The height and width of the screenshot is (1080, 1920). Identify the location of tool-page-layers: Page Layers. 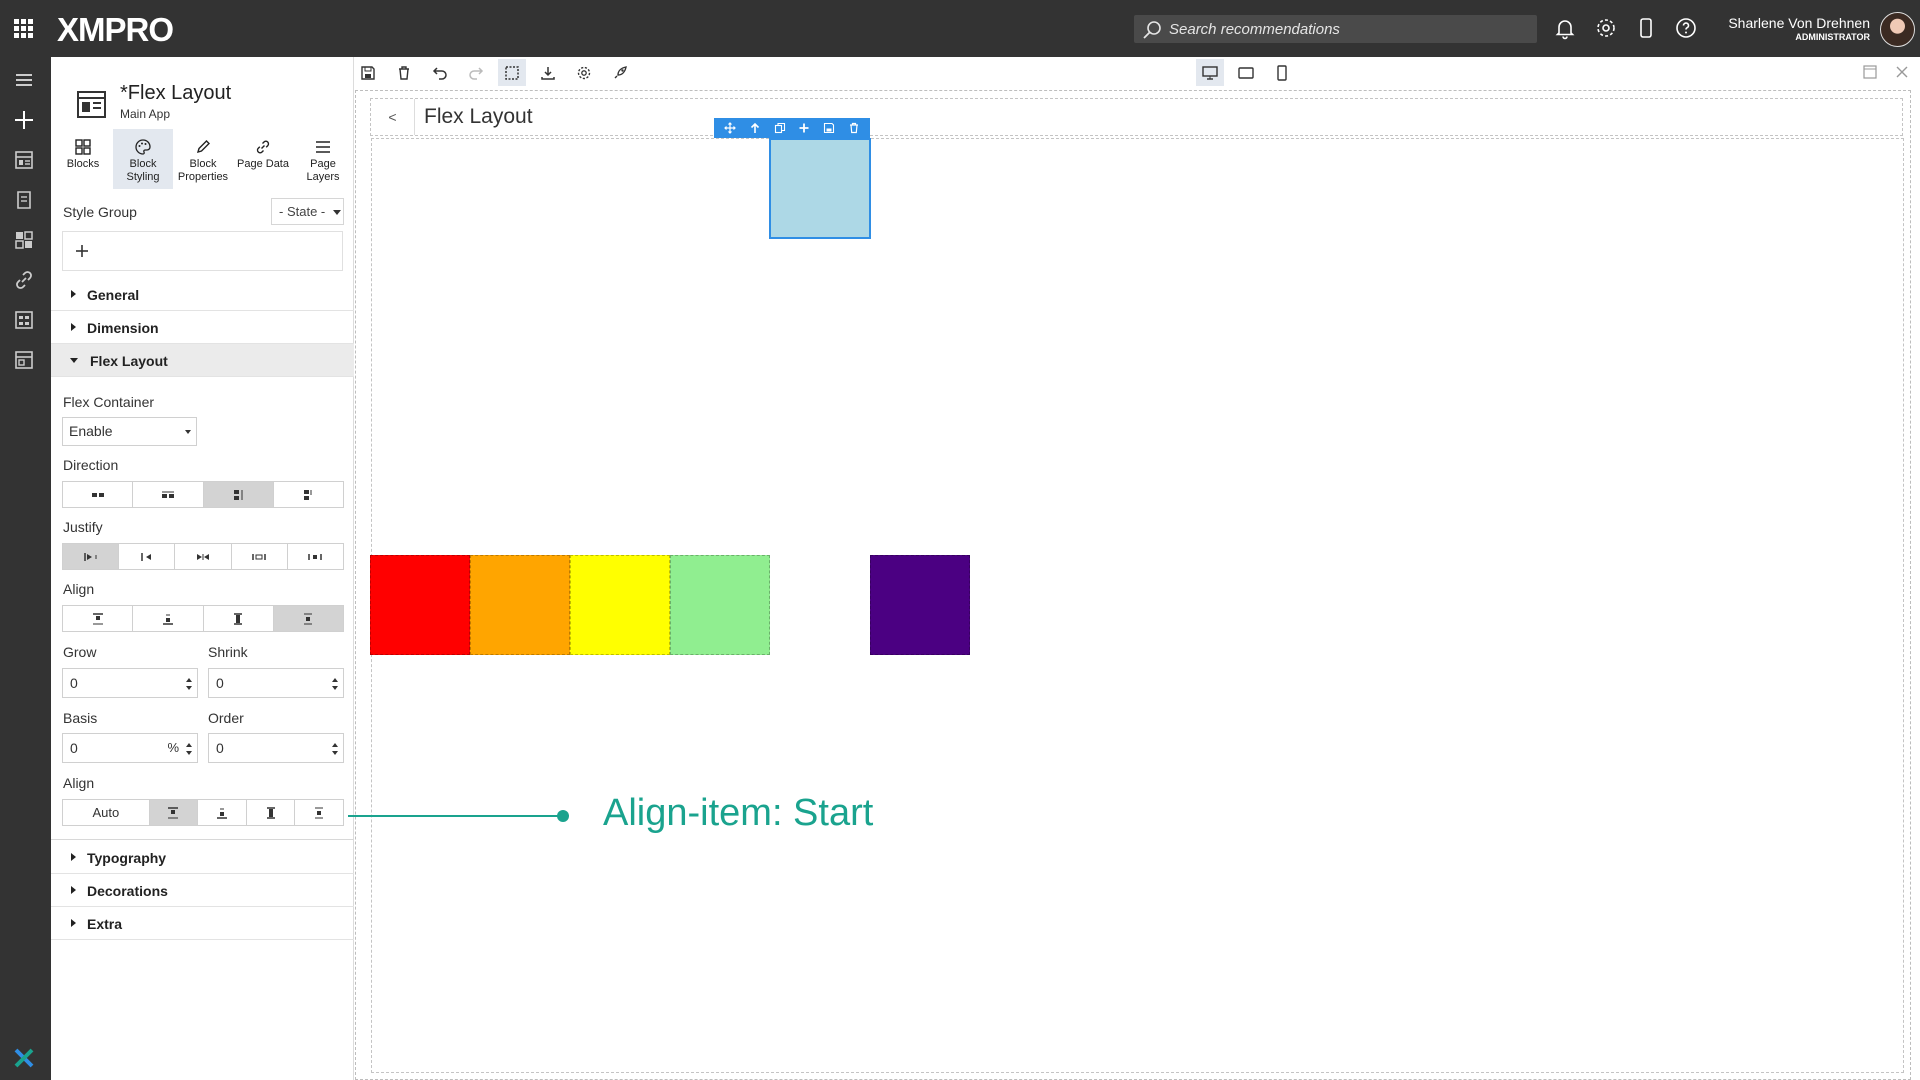
(323, 159).